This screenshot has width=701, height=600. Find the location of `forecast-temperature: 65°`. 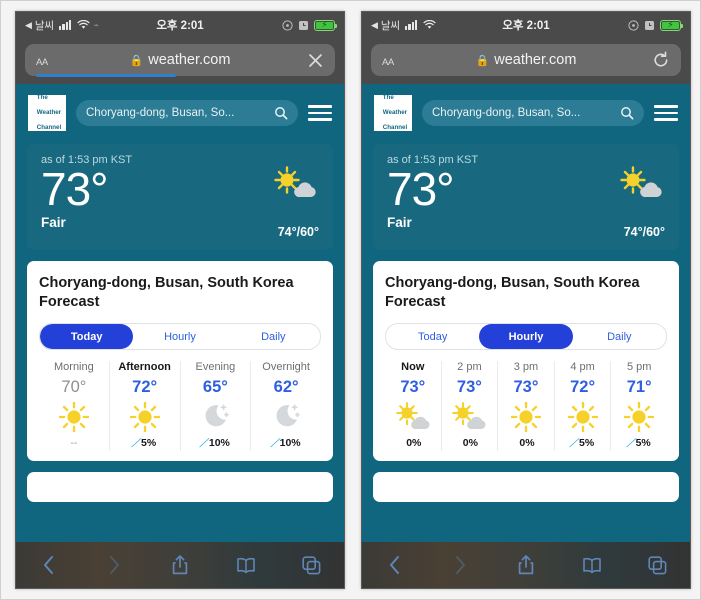

forecast-temperature: 65° is located at coordinates (215, 387).